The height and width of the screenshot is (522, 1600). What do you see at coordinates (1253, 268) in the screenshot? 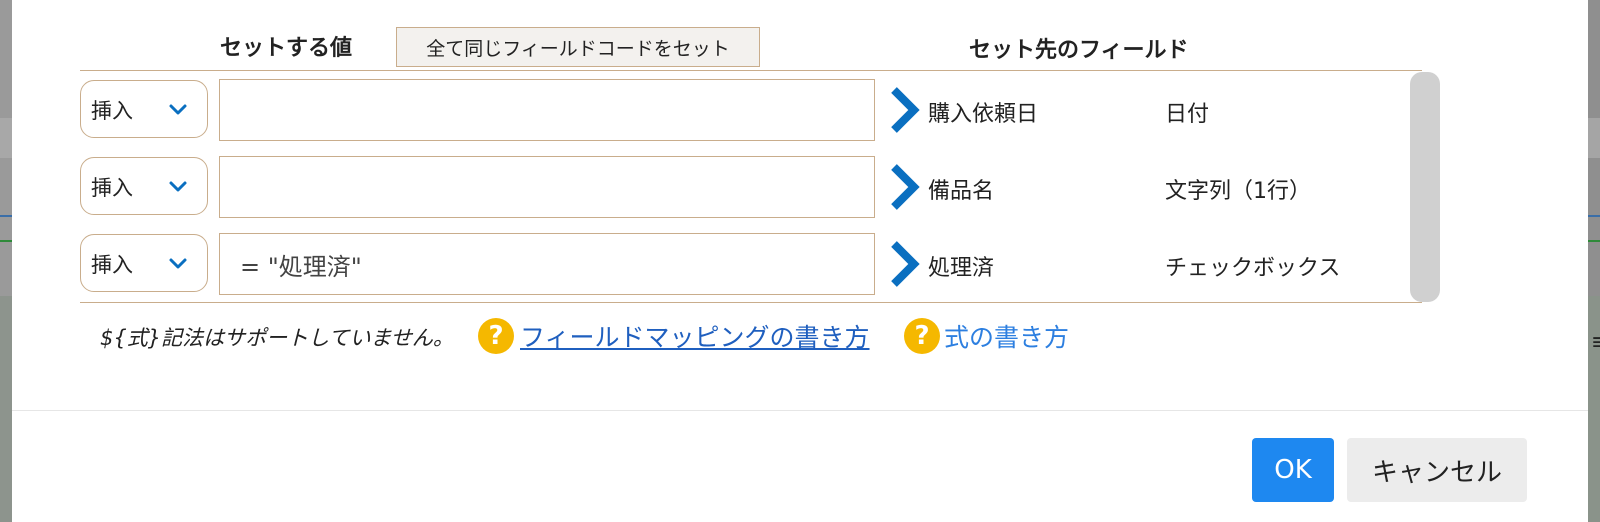
I see `target-field-type: チェックボックス` at bounding box center [1253, 268].